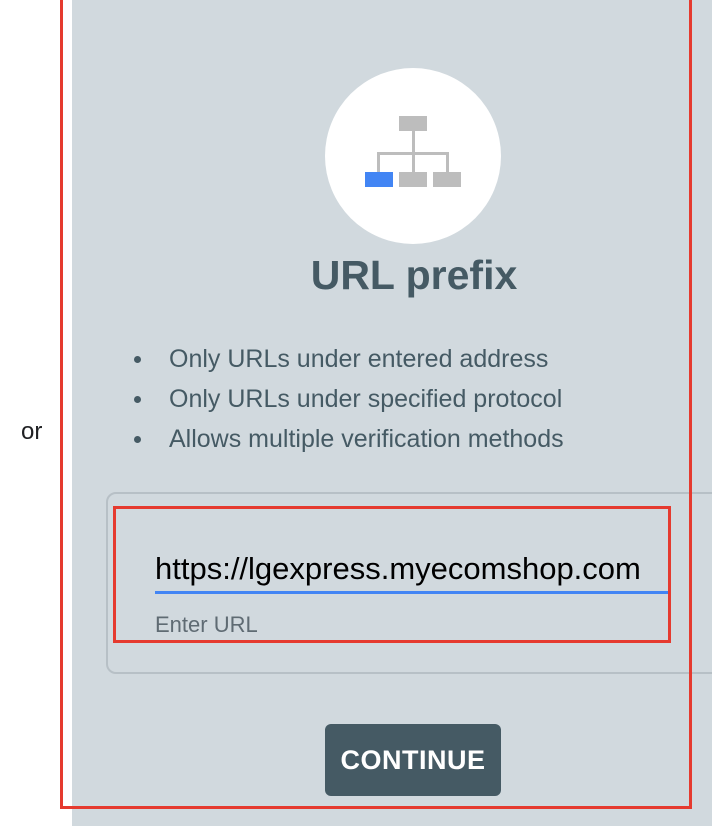 This screenshot has width=712, height=826. What do you see at coordinates (413, 760) in the screenshot?
I see `continue-button: CONTINUE` at bounding box center [413, 760].